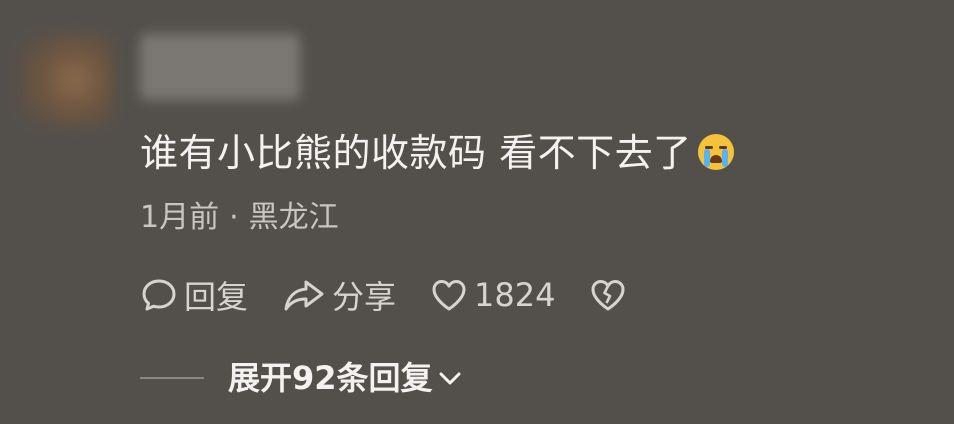  Describe the element at coordinates (450, 378) in the screenshot. I see `chevron-down-icon` at that location.